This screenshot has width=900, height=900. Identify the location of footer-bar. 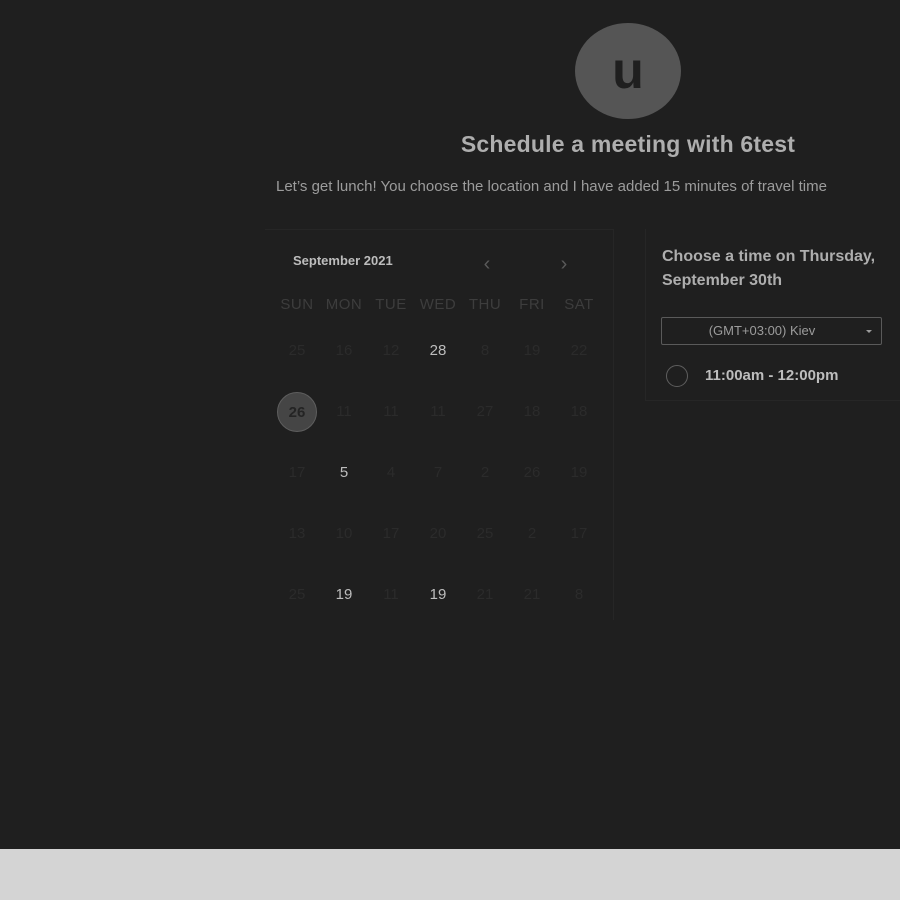
(450, 874).